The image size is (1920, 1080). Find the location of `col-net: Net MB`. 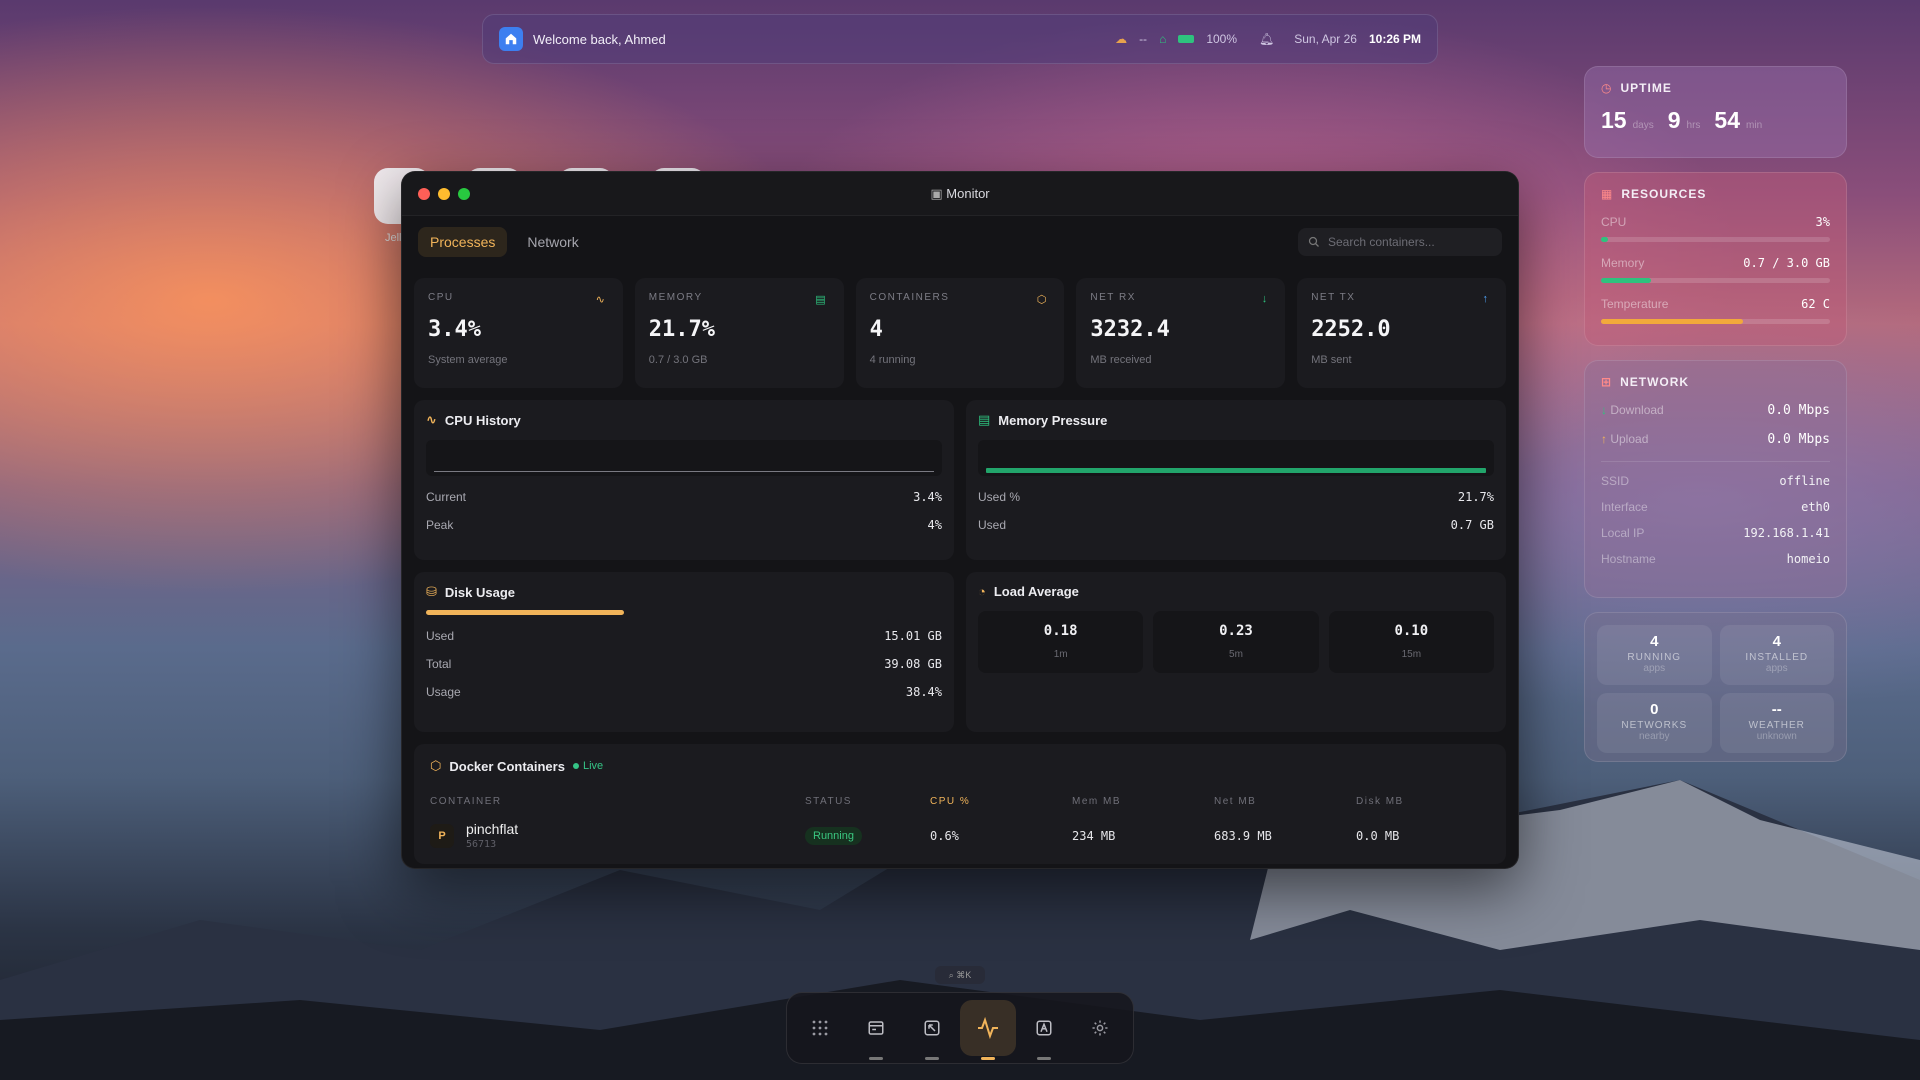

col-net: Net MB is located at coordinates (1285, 801).